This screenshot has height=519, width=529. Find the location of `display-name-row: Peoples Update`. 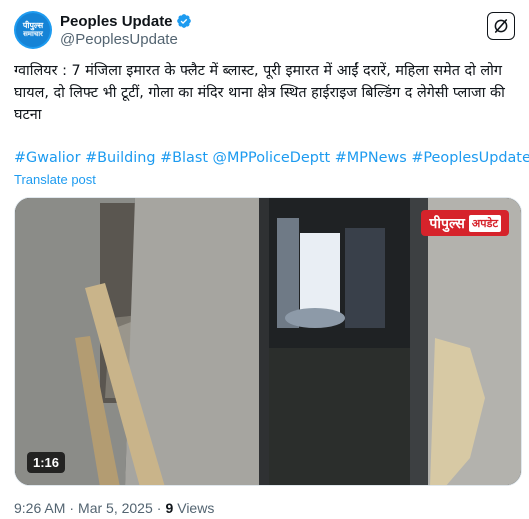

display-name-row: Peoples Update is located at coordinates (126, 21).